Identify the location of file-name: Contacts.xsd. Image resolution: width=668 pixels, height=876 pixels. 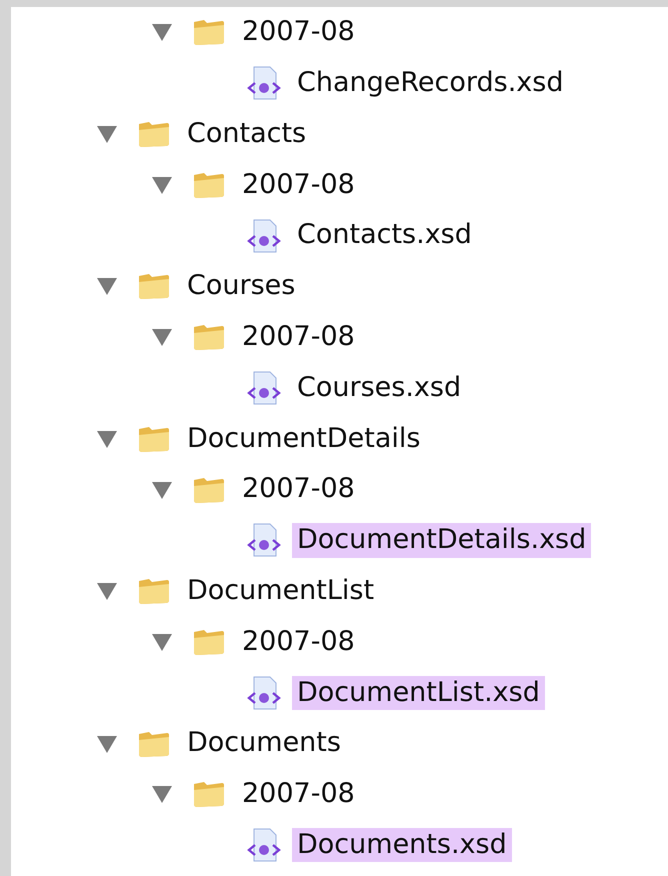
(384, 235).